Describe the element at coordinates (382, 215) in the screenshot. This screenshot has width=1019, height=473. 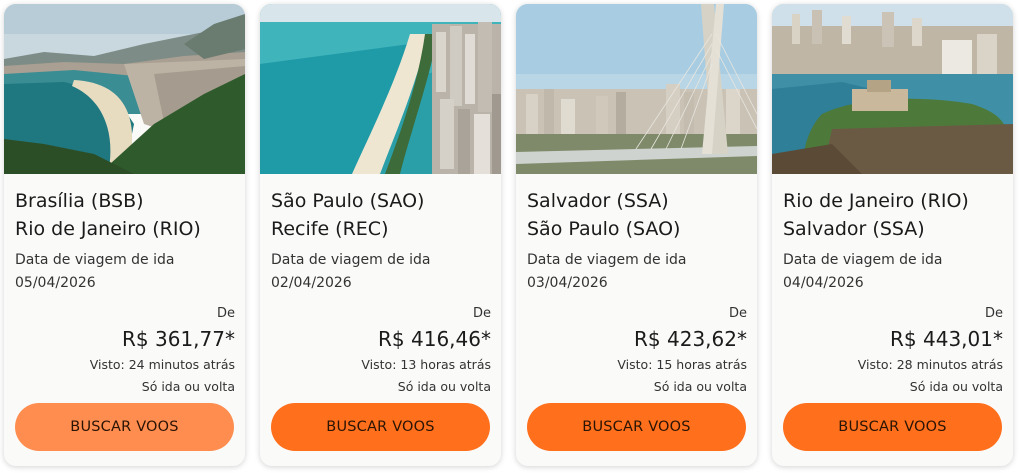
I see `route: São Paulo (SAO) Recife (REC)` at that location.